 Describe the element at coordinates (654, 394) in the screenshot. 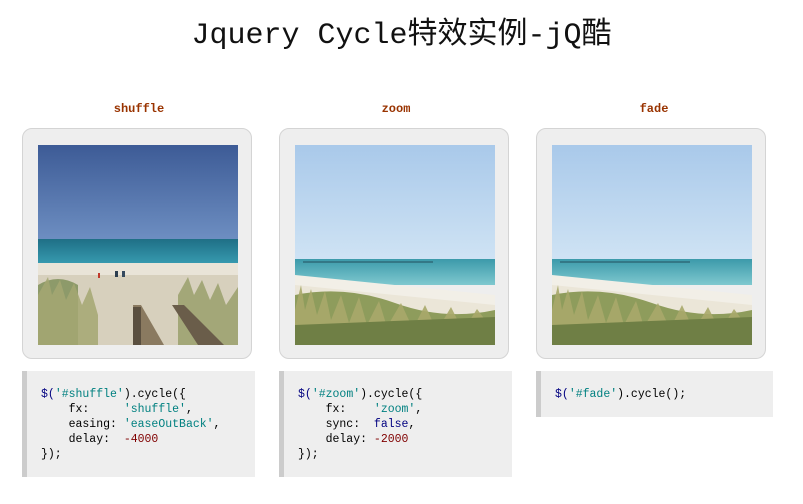

I see `code-sample-fade: $('#fade').cycle();` at that location.